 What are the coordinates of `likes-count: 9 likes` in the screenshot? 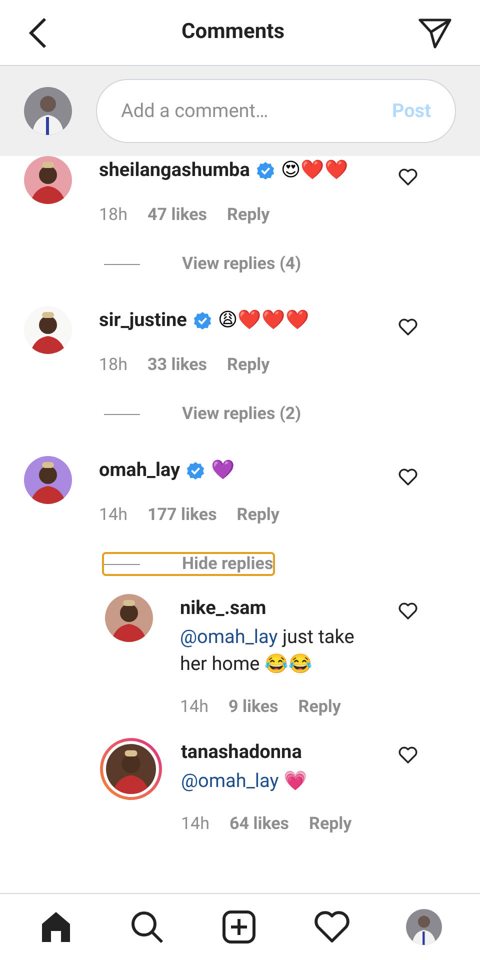 It's located at (253, 707).